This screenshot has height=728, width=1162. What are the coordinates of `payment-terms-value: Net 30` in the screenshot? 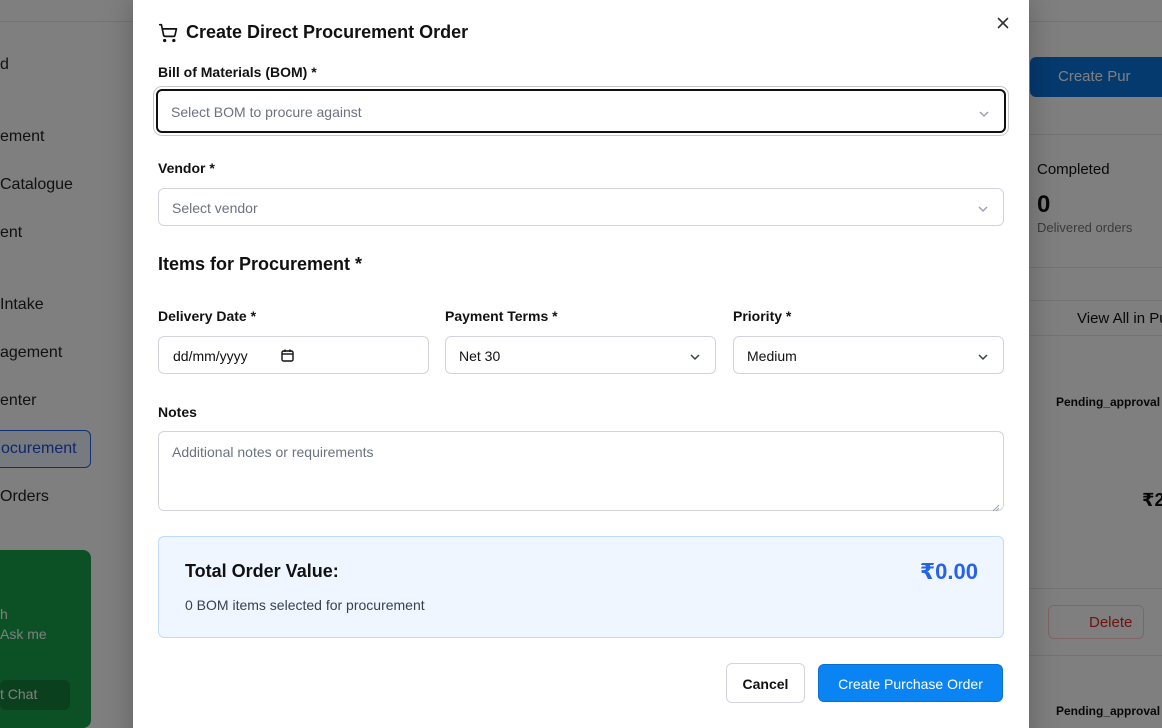 It's located at (480, 356).